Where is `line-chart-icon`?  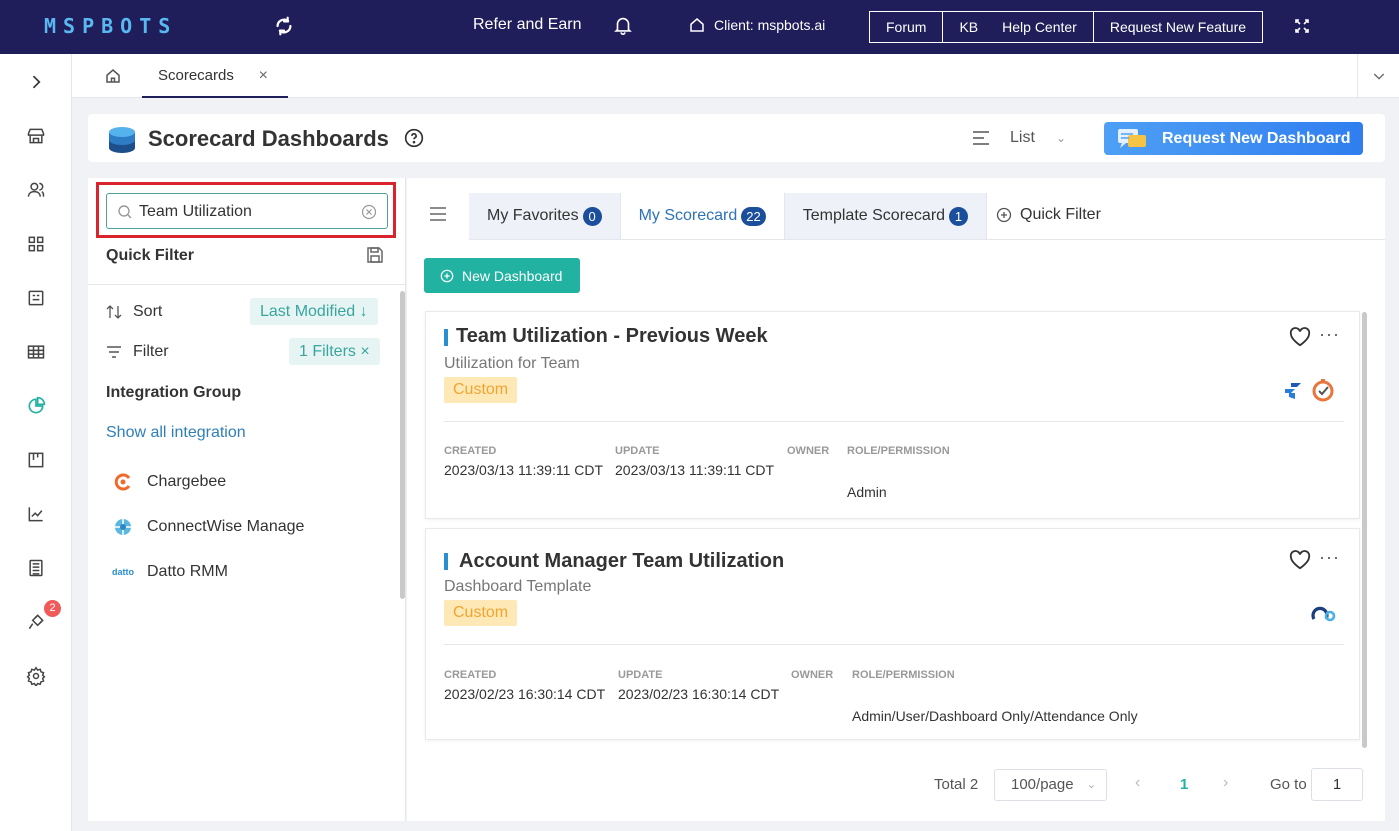 line-chart-icon is located at coordinates (36, 514).